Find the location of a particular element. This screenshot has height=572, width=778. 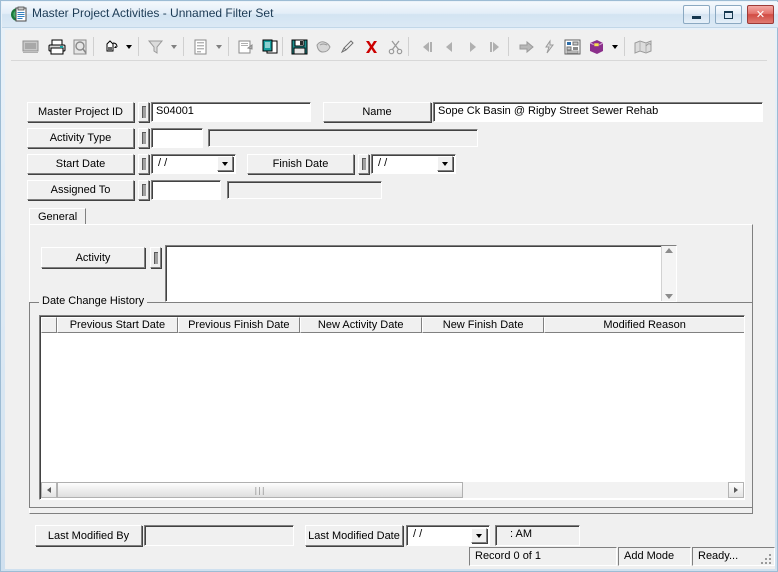

activity-type-label-button: Activity Type is located at coordinates (80, 138).